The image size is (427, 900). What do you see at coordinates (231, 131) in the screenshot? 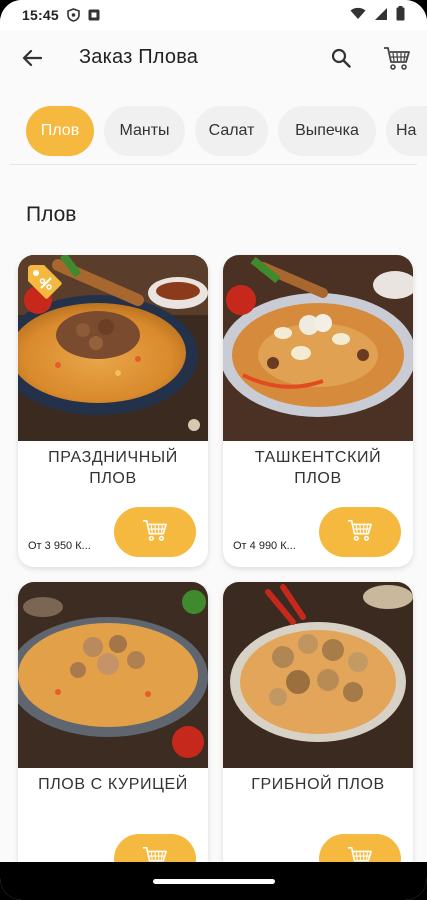
I see `category-chip-salat: Салат` at bounding box center [231, 131].